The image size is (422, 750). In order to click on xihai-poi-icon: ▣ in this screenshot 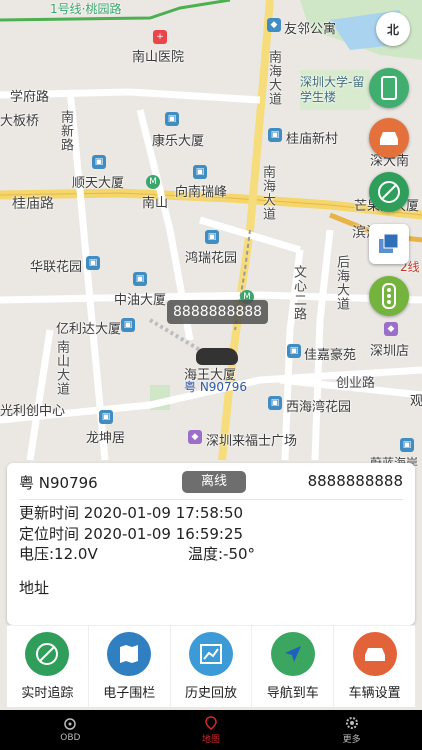, I will do `click(275, 403)`.